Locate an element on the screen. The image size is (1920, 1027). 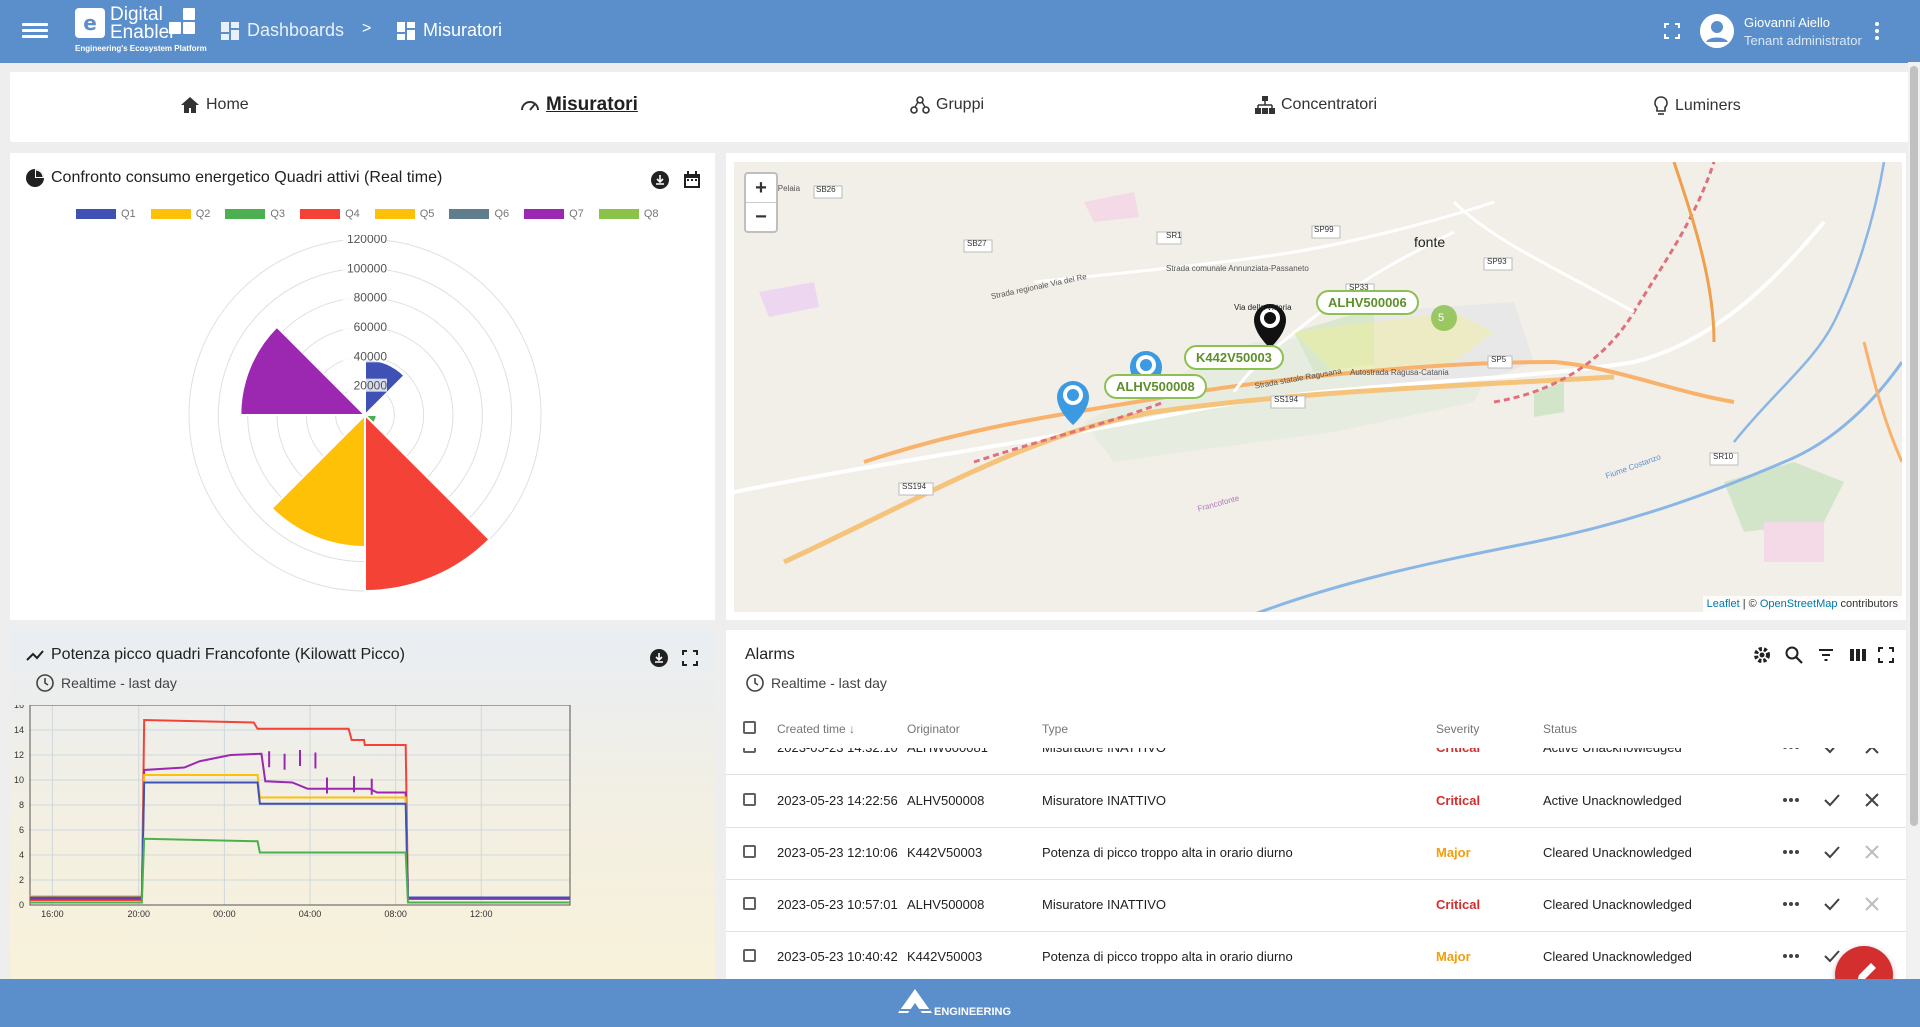
tab-gruppi: Gruppi is located at coordinates (947, 105).